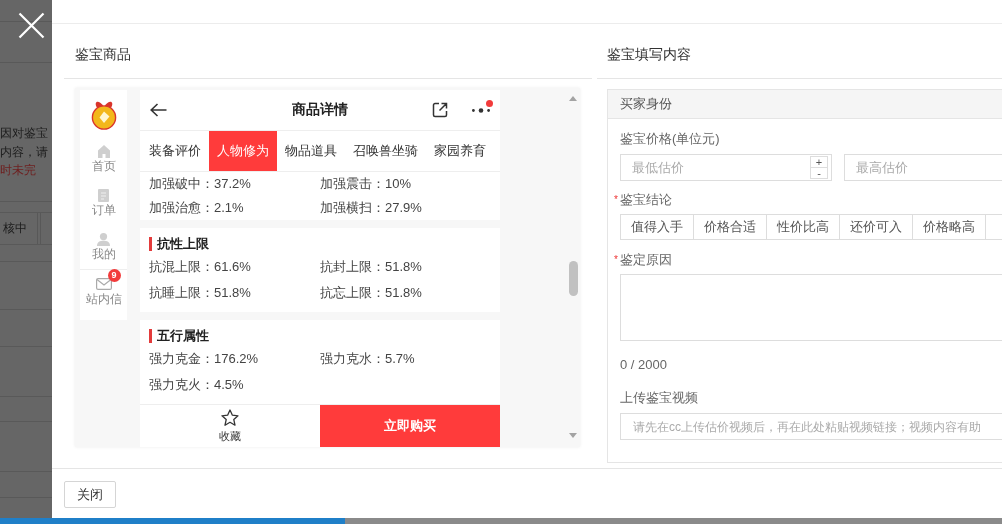  Describe the element at coordinates (230, 417) in the screenshot. I see `star-icon` at that location.